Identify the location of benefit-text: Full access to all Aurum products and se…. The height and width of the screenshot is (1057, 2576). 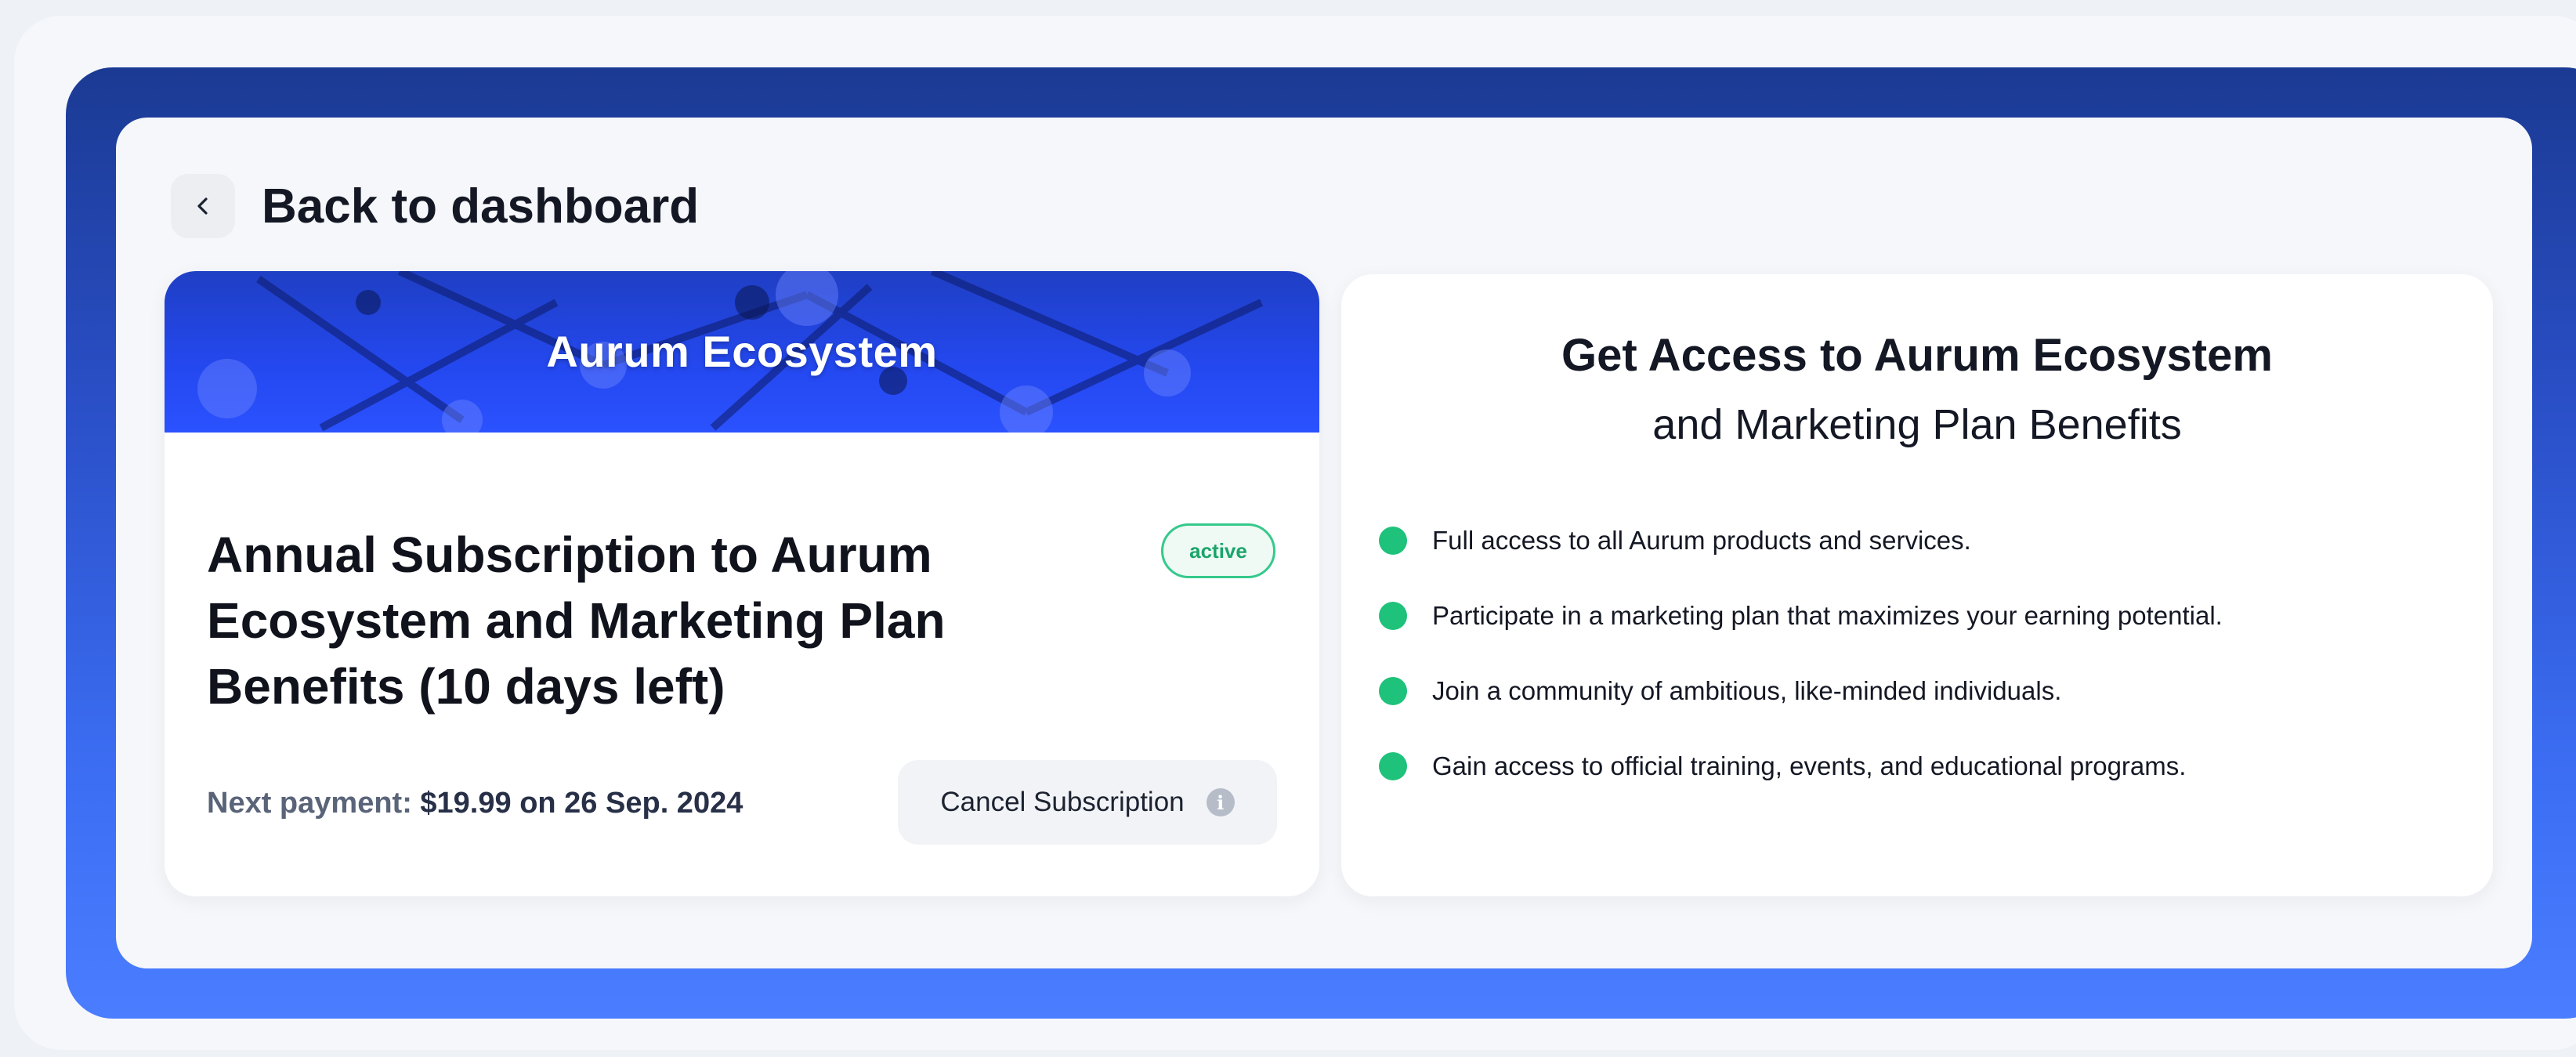
(1701, 540).